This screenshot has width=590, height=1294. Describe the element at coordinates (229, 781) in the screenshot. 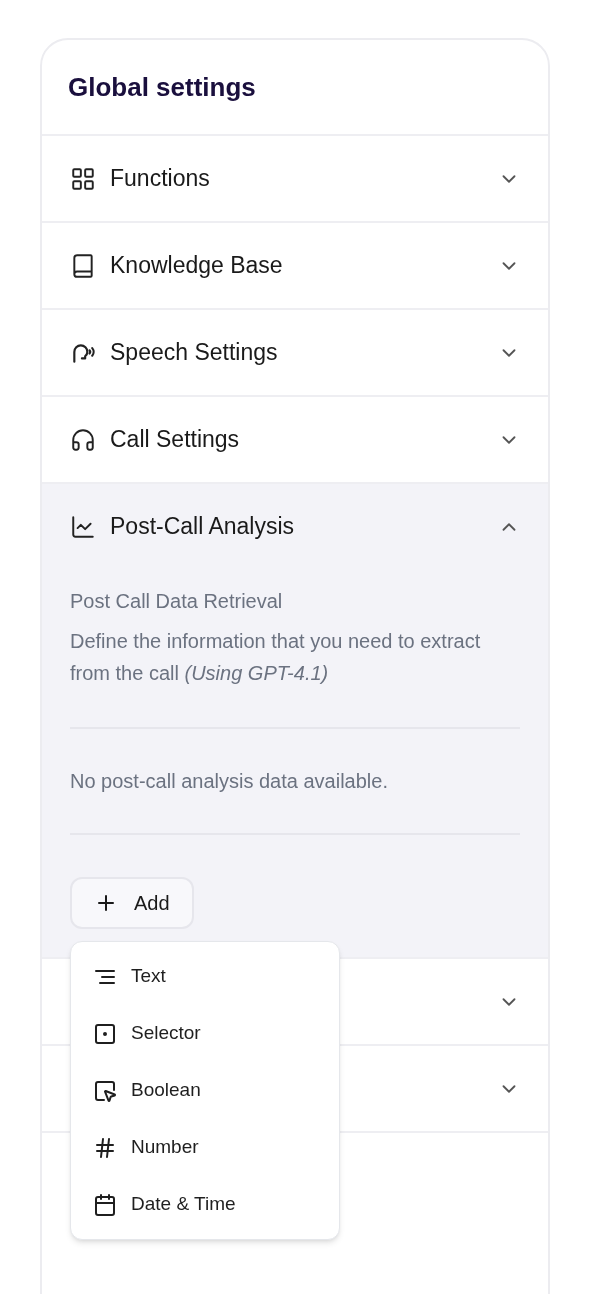

I see `empty-message: No post-call analysis data available.` at that location.